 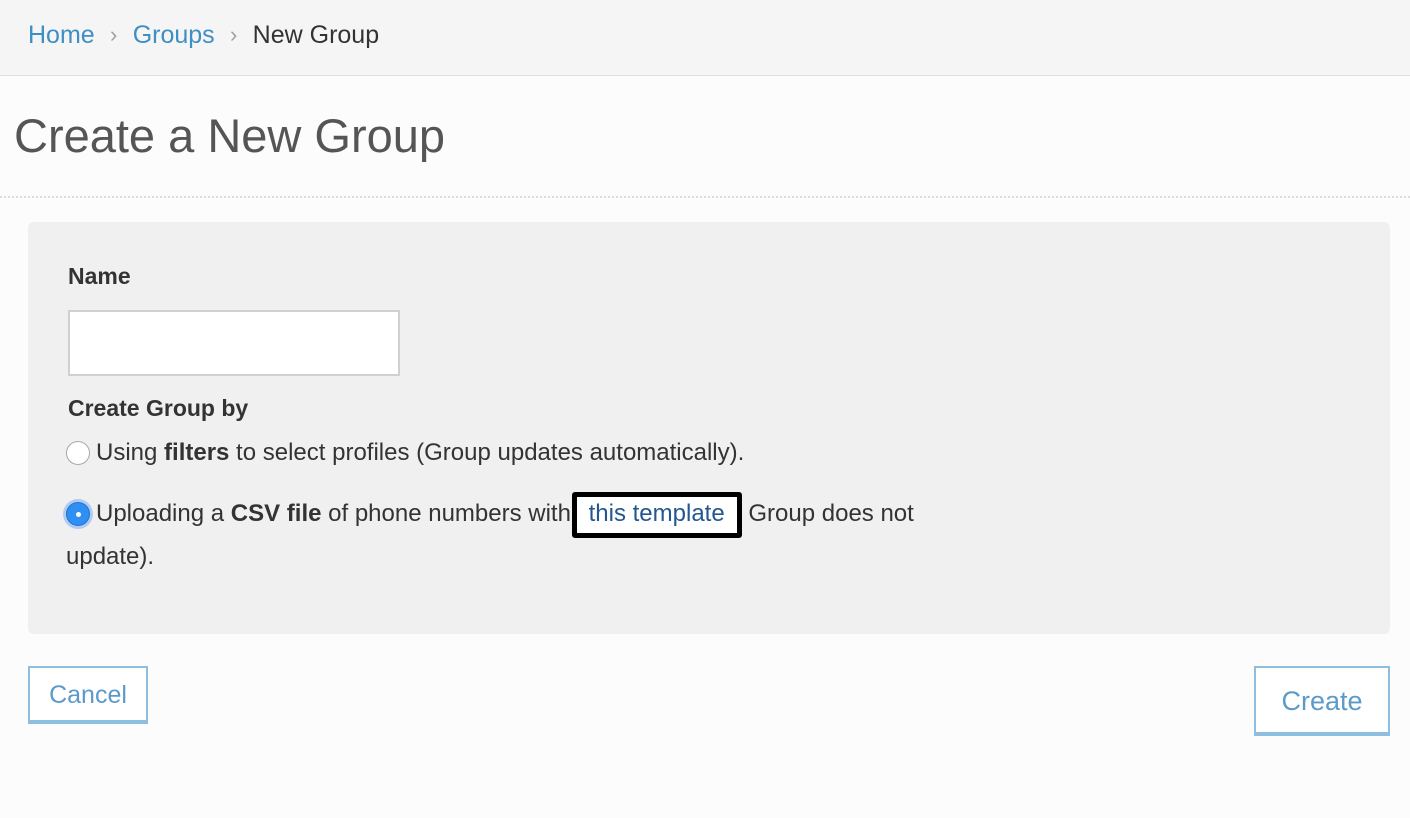 What do you see at coordinates (78, 514) in the screenshot?
I see `csv-radio` at bounding box center [78, 514].